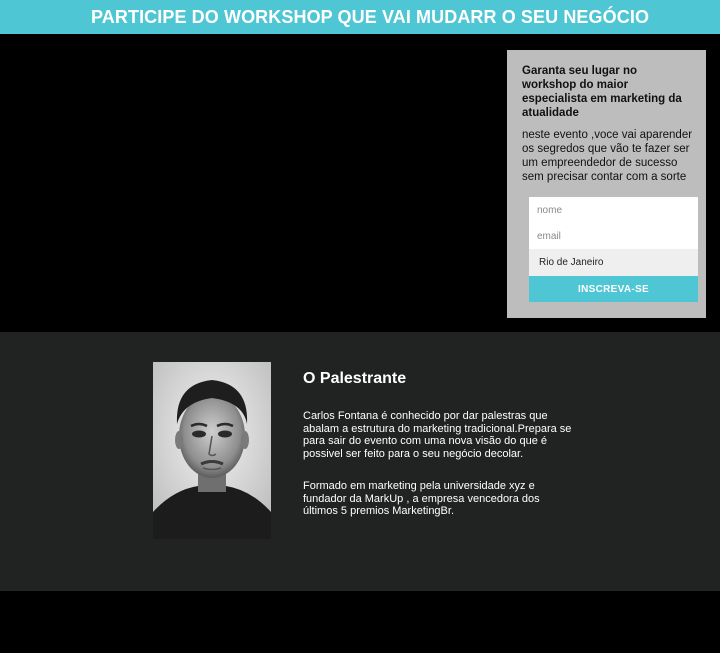  Describe the element at coordinates (360, 622) in the screenshot. I see `footer` at that location.